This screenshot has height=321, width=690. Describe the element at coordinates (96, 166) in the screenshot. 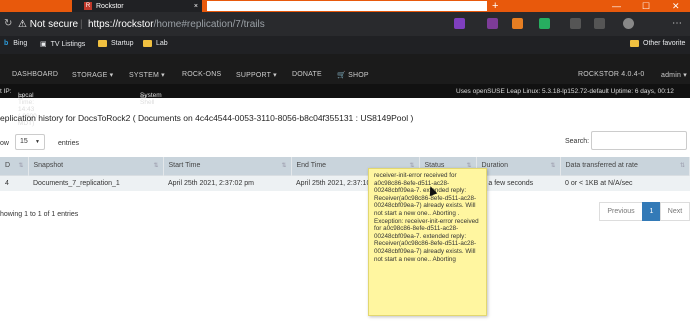

I see `column-header-snapshot: Snapshot ⇅` at that location.